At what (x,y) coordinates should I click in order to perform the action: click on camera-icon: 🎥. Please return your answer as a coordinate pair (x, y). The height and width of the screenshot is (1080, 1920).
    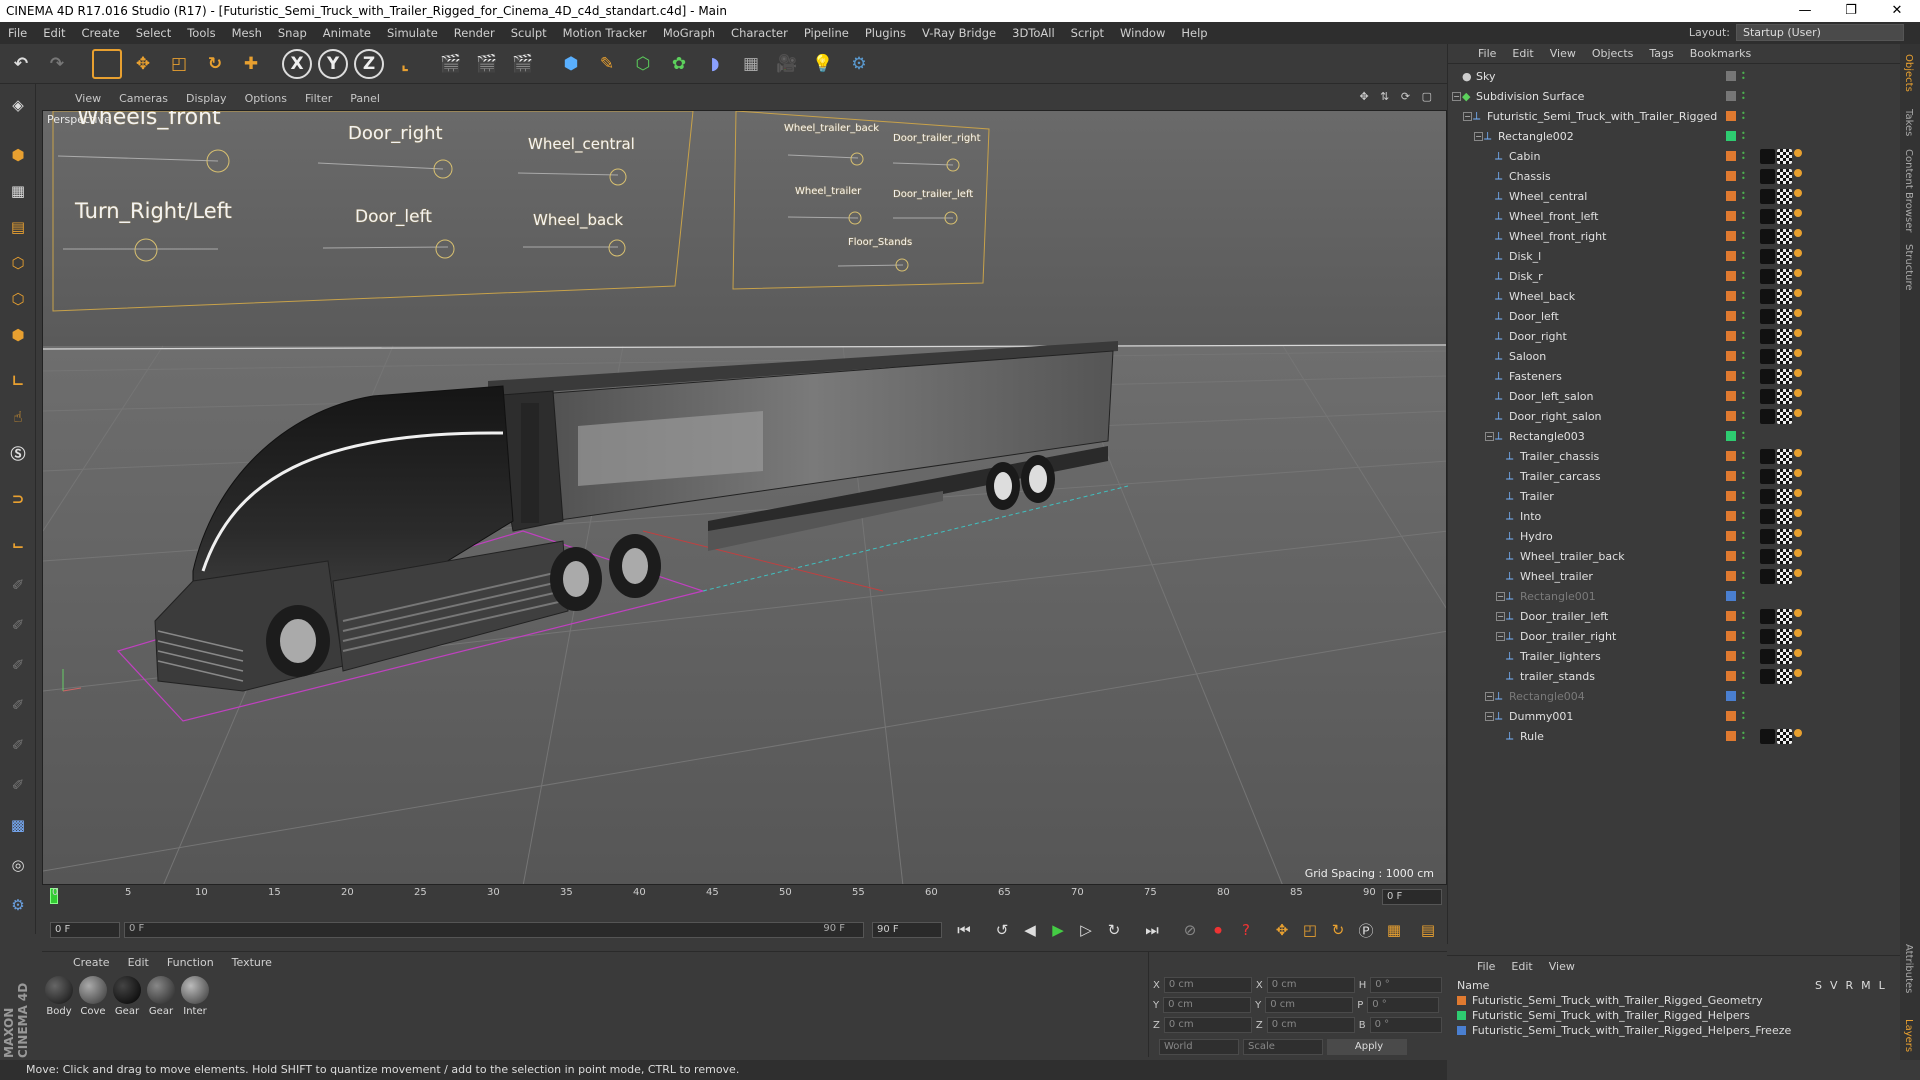
    Looking at the image, I should click on (787, 64).